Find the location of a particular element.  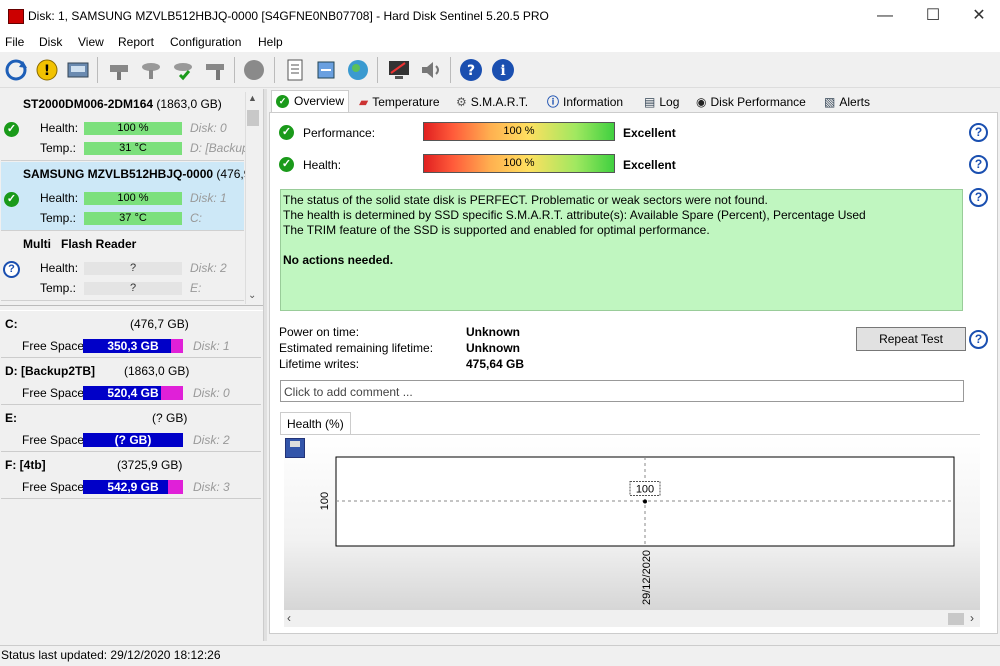

help-icon: ? is located at coordinates (471, 70).